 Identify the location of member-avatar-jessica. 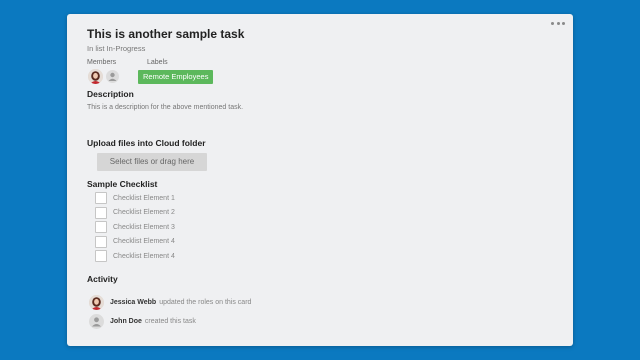
(95, 76).